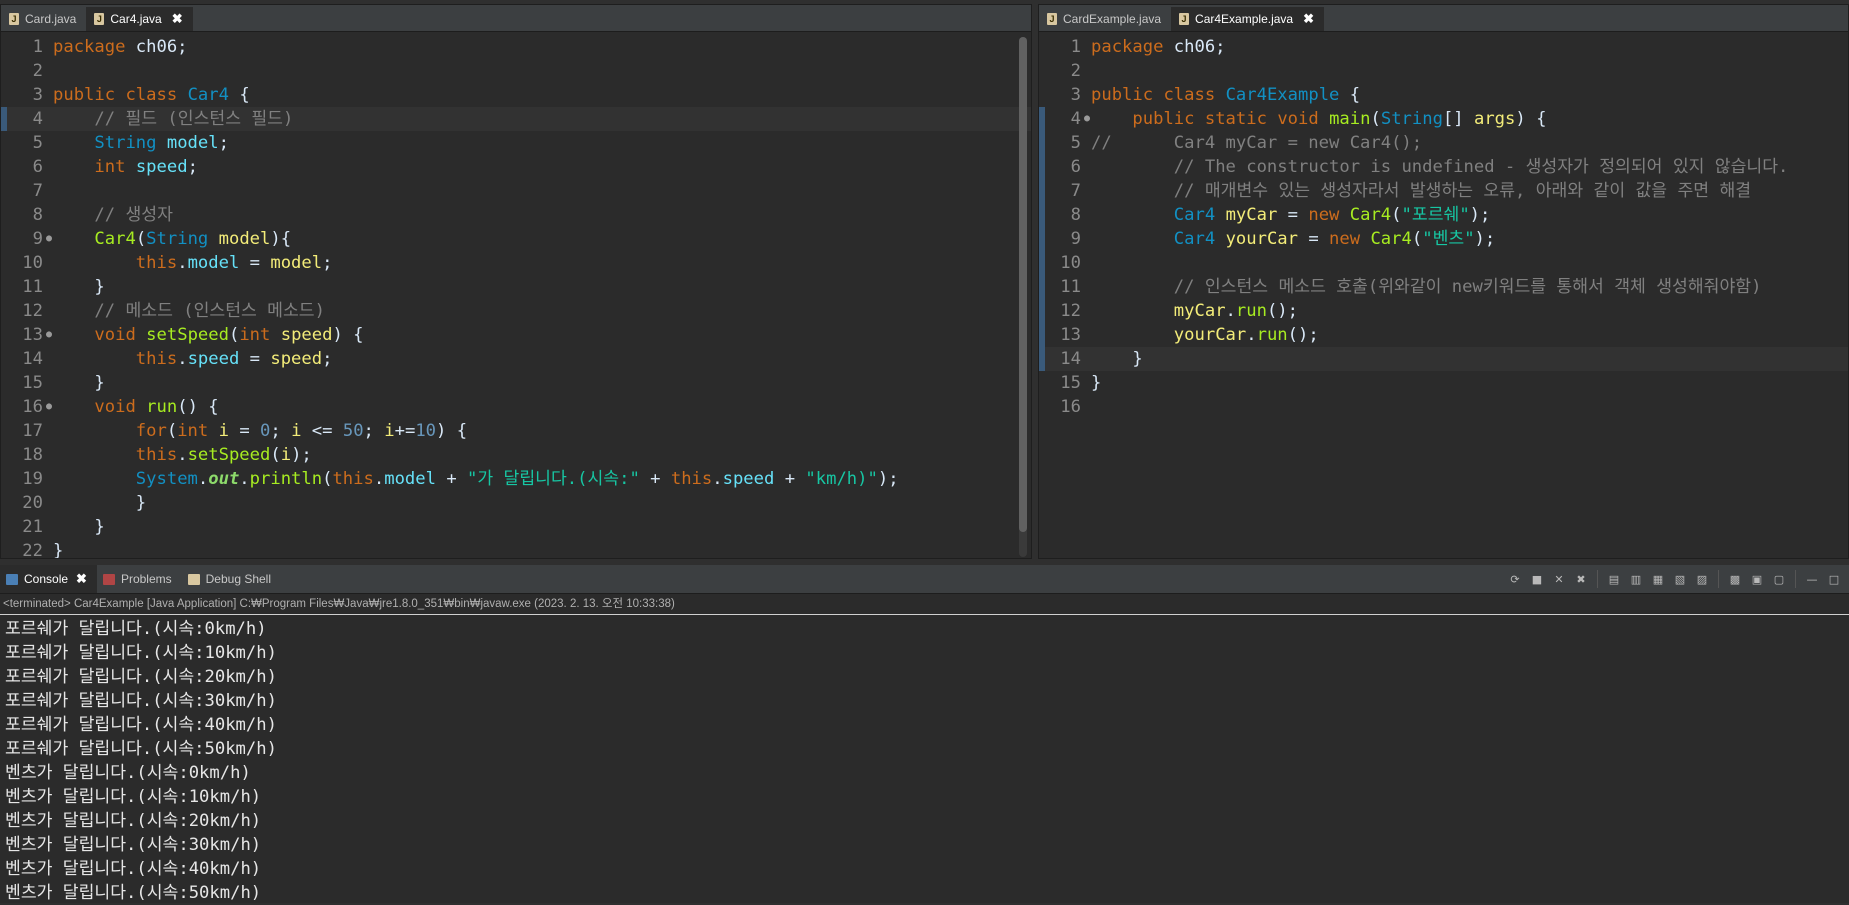 This screenshot has height=905, width=1849. I want to click on code-line: 5 String model;, so click(516, 143).